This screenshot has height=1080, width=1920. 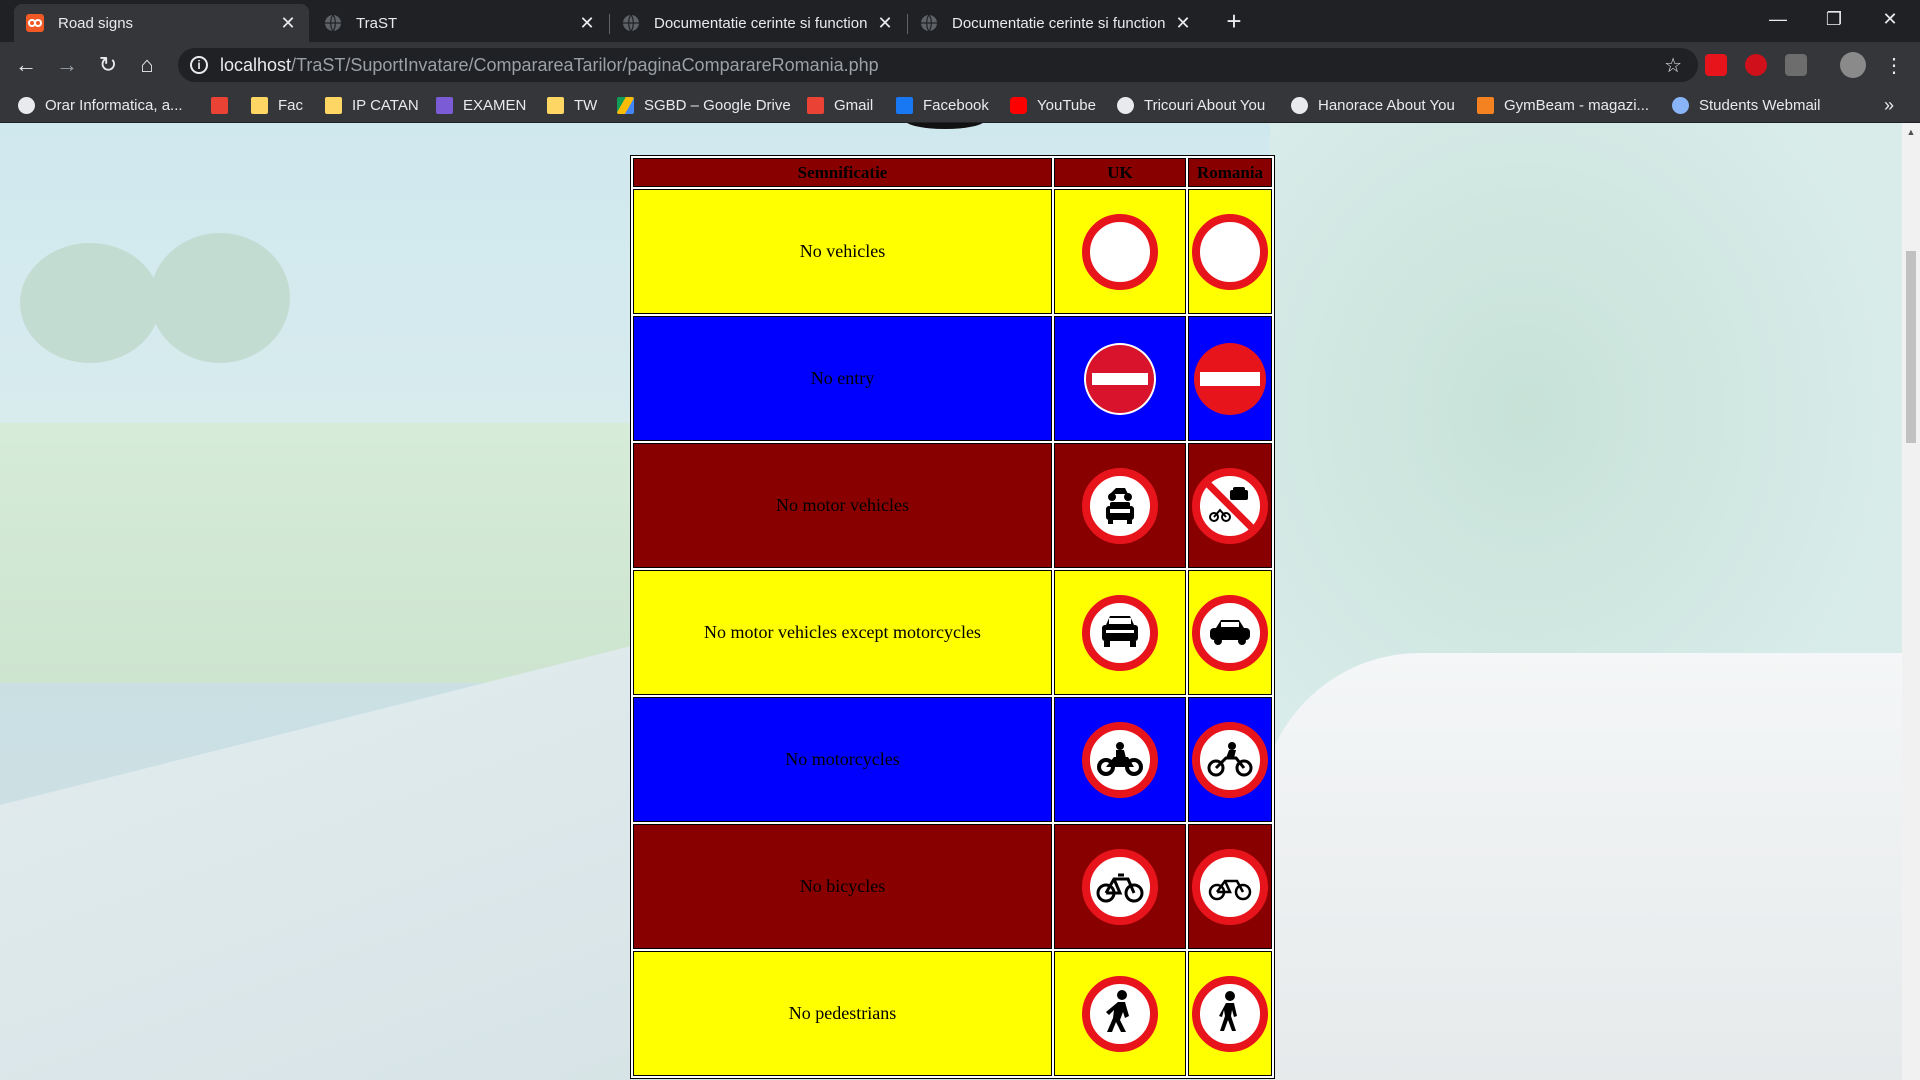 I want to click on menu-dots-icon: ⋮, so click(x=1894, y=65).